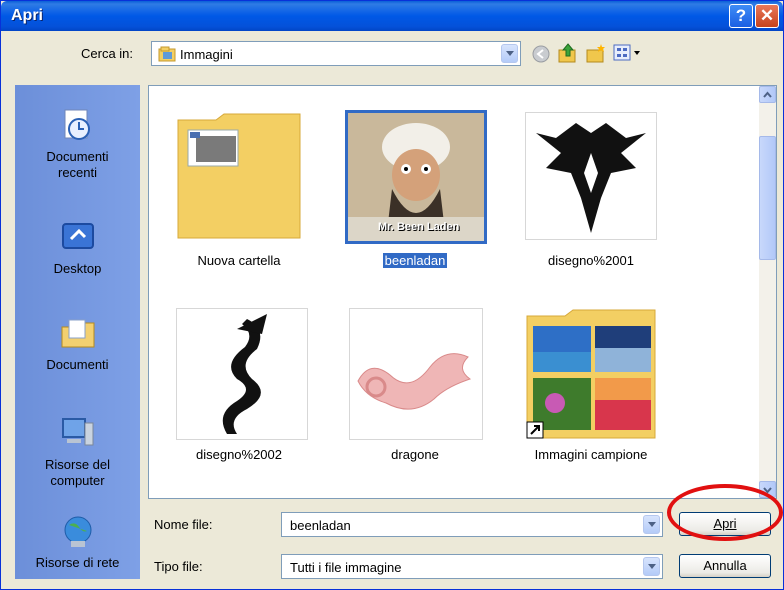 This screenshot has height=590, width=784. What do you see at coordinates (77, 480) in the screenshot?
I see `place-label: computer` at bounding box center [77, 480].